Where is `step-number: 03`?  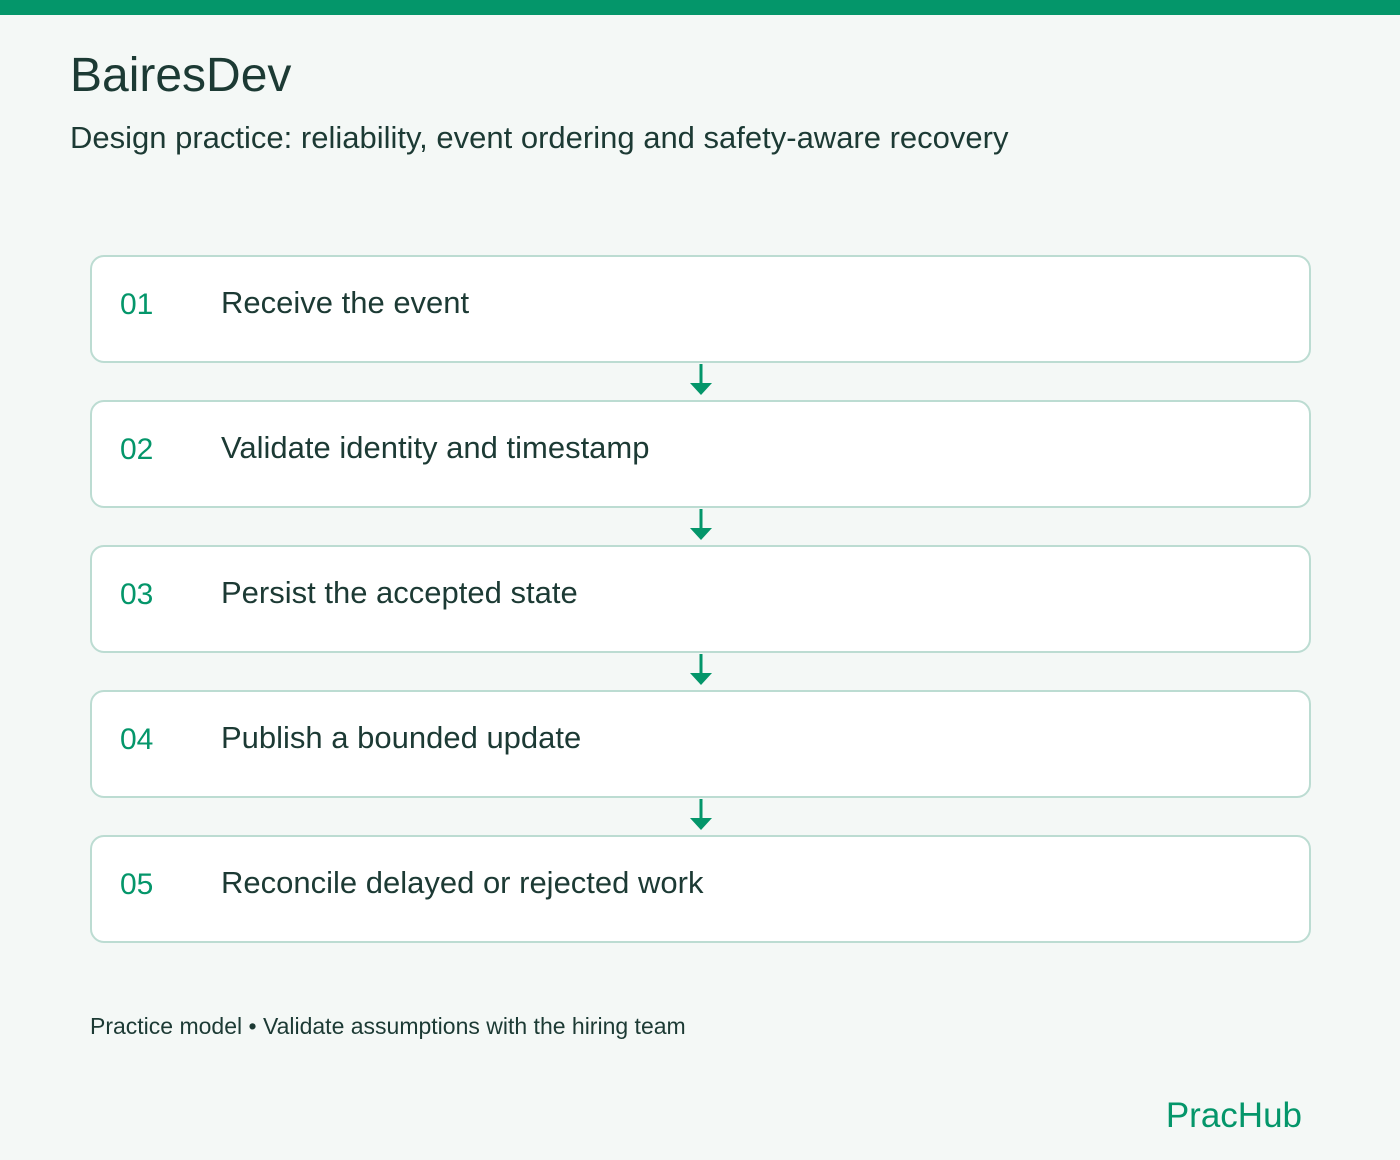
step-number: 03 is located at coordinates (137, 594).